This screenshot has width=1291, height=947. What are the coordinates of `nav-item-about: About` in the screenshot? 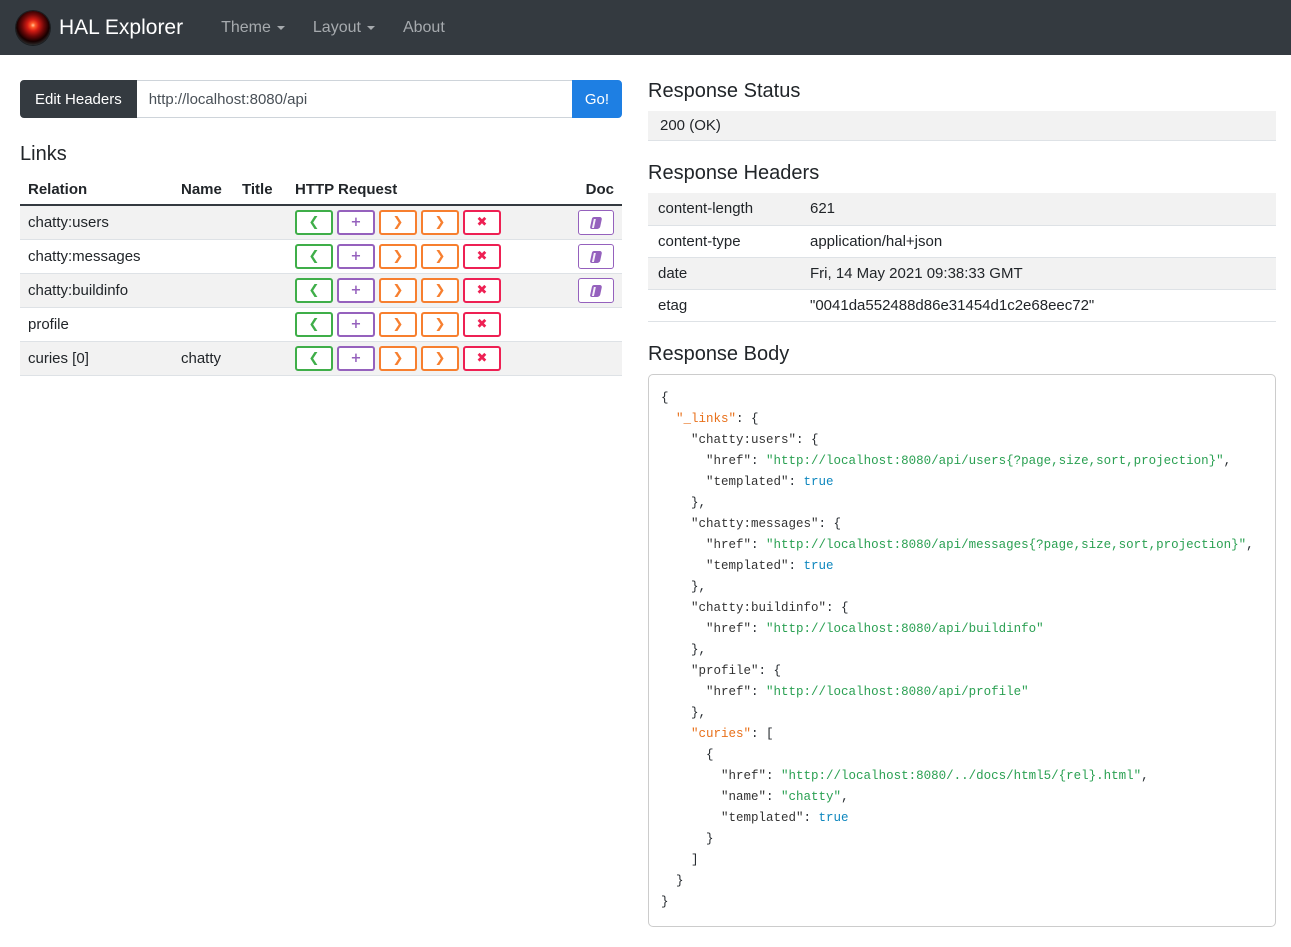 It's located at (424, 28).